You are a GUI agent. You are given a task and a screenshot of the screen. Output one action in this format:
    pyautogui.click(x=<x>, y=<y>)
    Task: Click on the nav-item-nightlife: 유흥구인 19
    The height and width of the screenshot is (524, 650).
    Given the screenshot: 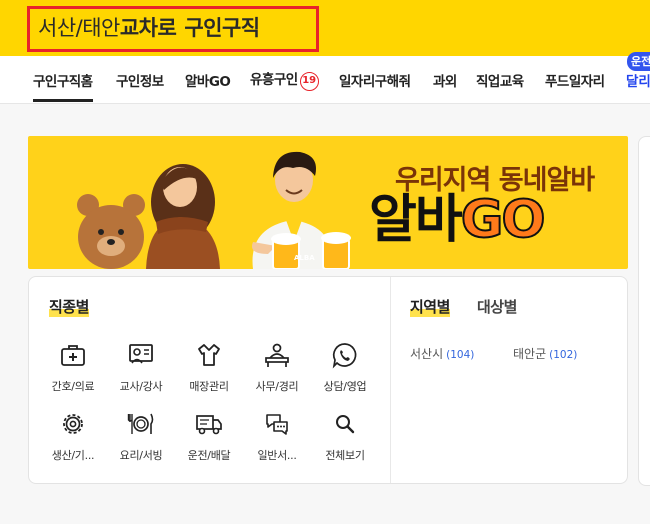 What is the action you would take?
    pyautogui.click(x=284, y=79)
    